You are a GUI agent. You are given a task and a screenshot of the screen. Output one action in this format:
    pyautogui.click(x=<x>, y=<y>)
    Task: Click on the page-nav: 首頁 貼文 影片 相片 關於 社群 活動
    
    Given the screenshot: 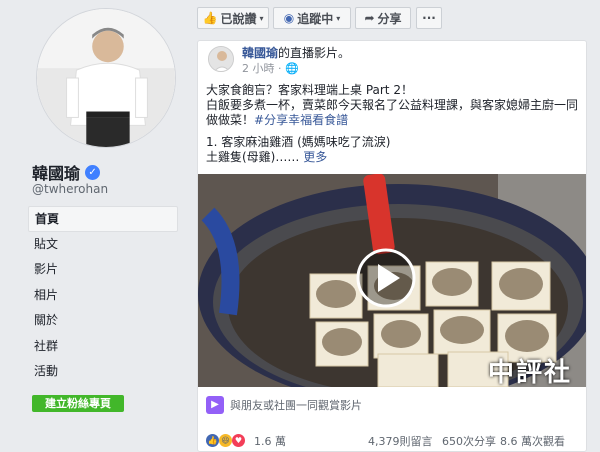 What is the action you would take?
    pyautogui.click(x=103, y=295)
    